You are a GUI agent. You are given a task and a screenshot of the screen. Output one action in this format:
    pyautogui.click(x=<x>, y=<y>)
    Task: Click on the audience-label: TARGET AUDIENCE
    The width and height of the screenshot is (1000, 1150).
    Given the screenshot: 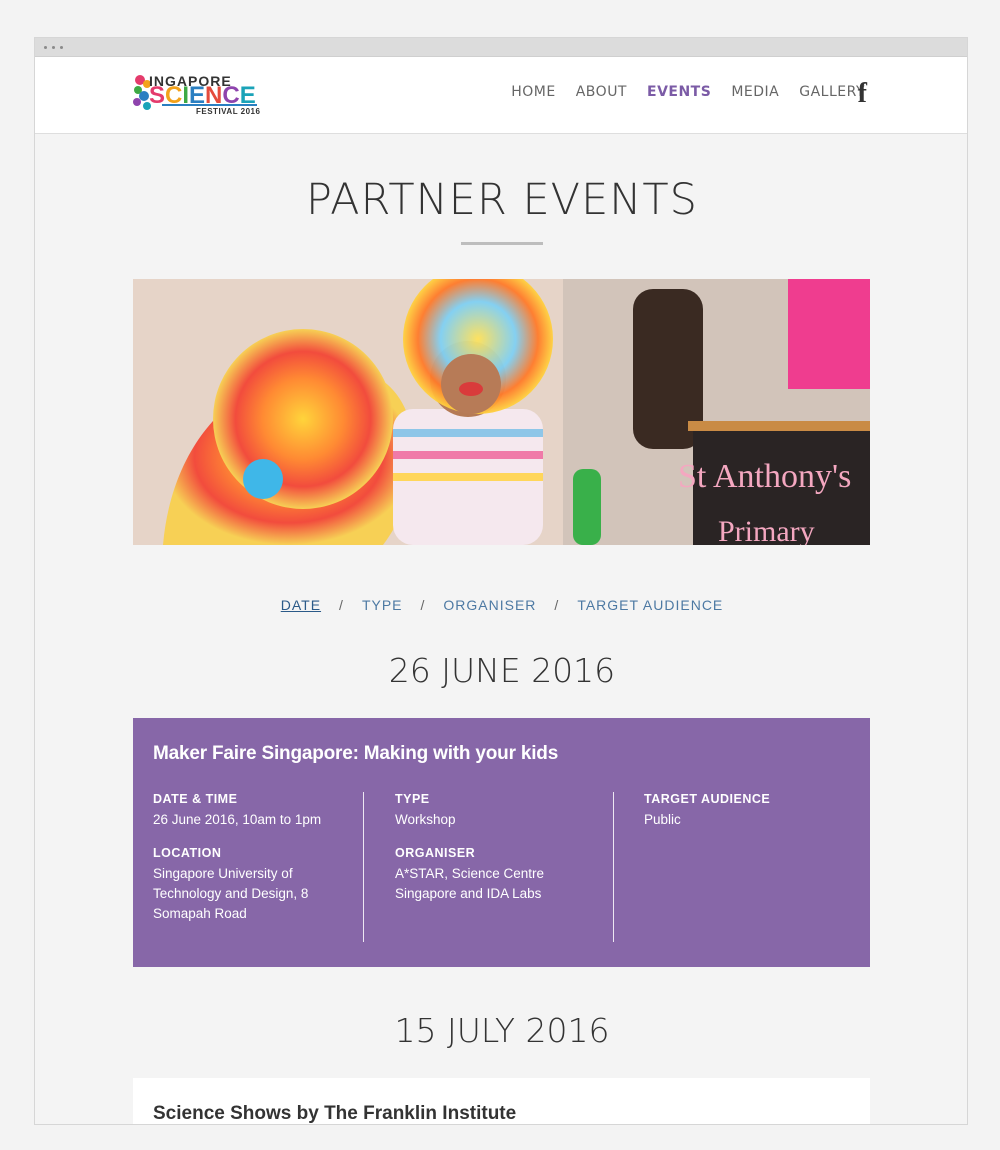 What is the action you would take?
    pyautogui.click(x=707, y=799)
    